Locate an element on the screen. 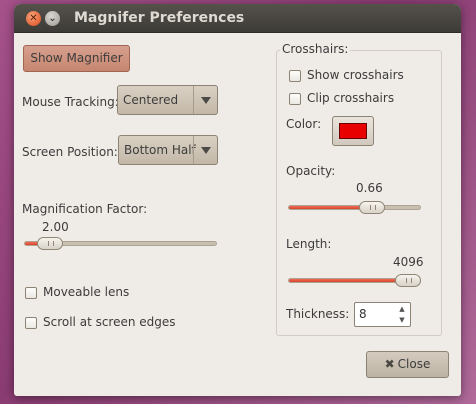 This screenshot has width=476, height=404. color-label: Color: is located at coordinates (304, 124).